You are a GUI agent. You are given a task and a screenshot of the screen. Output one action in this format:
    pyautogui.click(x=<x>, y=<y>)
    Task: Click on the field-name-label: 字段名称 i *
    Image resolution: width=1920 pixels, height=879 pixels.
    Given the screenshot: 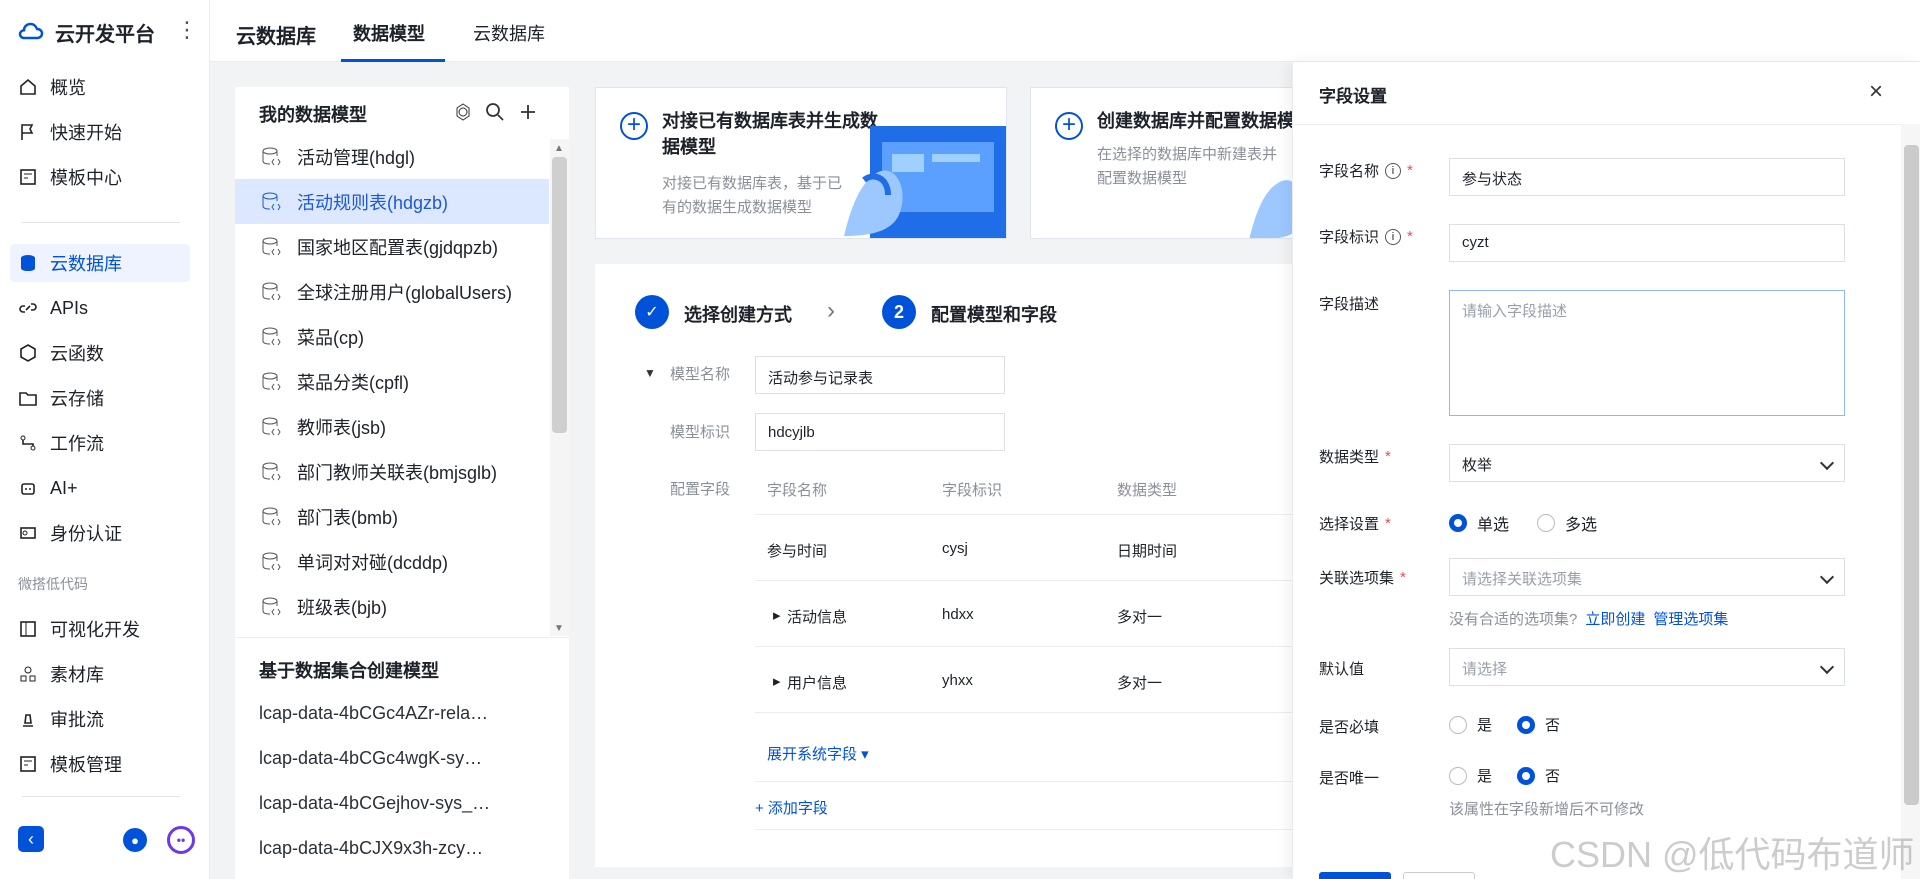 What is the action you would take?
    pyautogui.click(x=1366, y=170)
    